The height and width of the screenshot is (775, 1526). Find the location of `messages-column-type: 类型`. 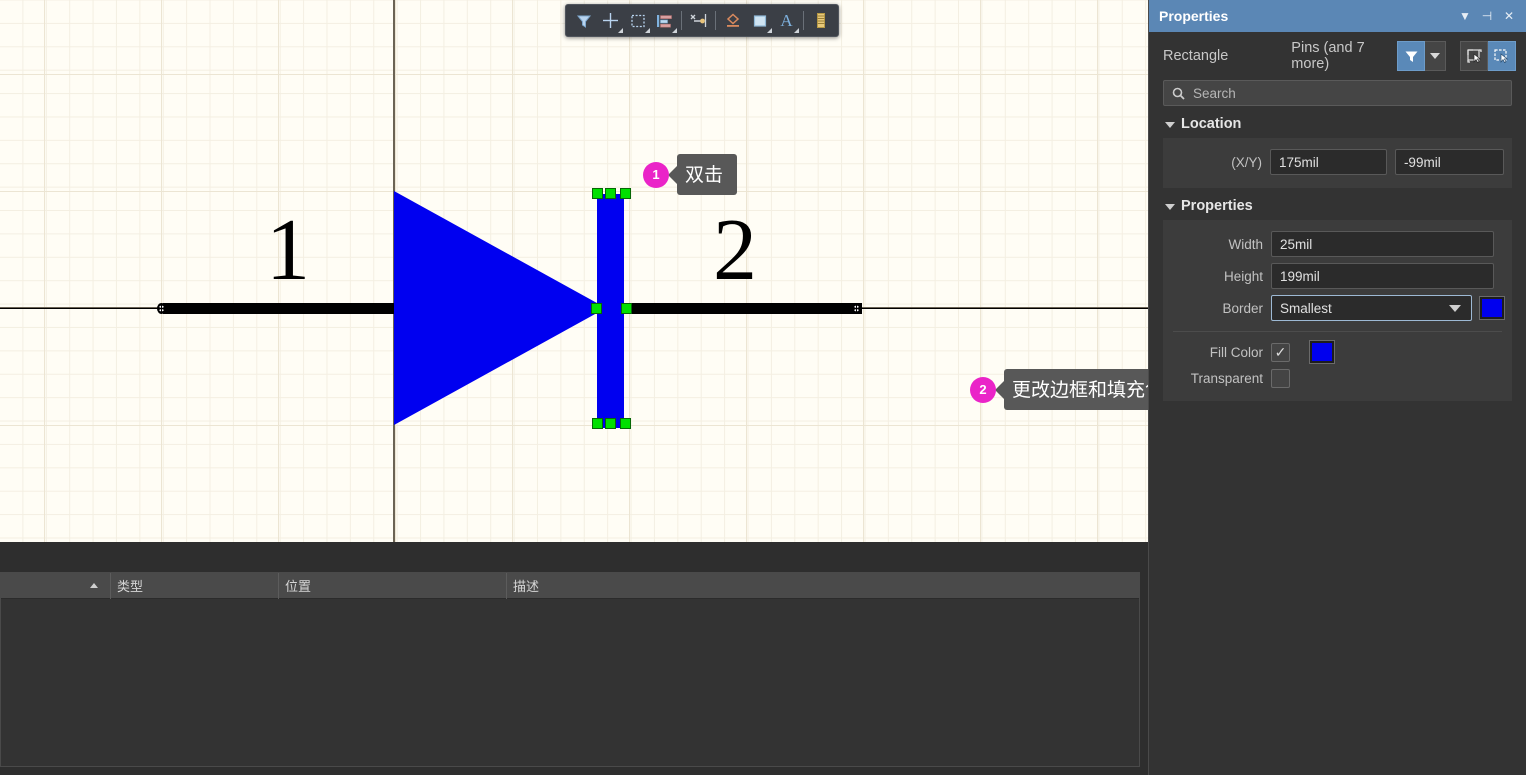

messages-column-type: 类型 is located at coordinates (195, 585).